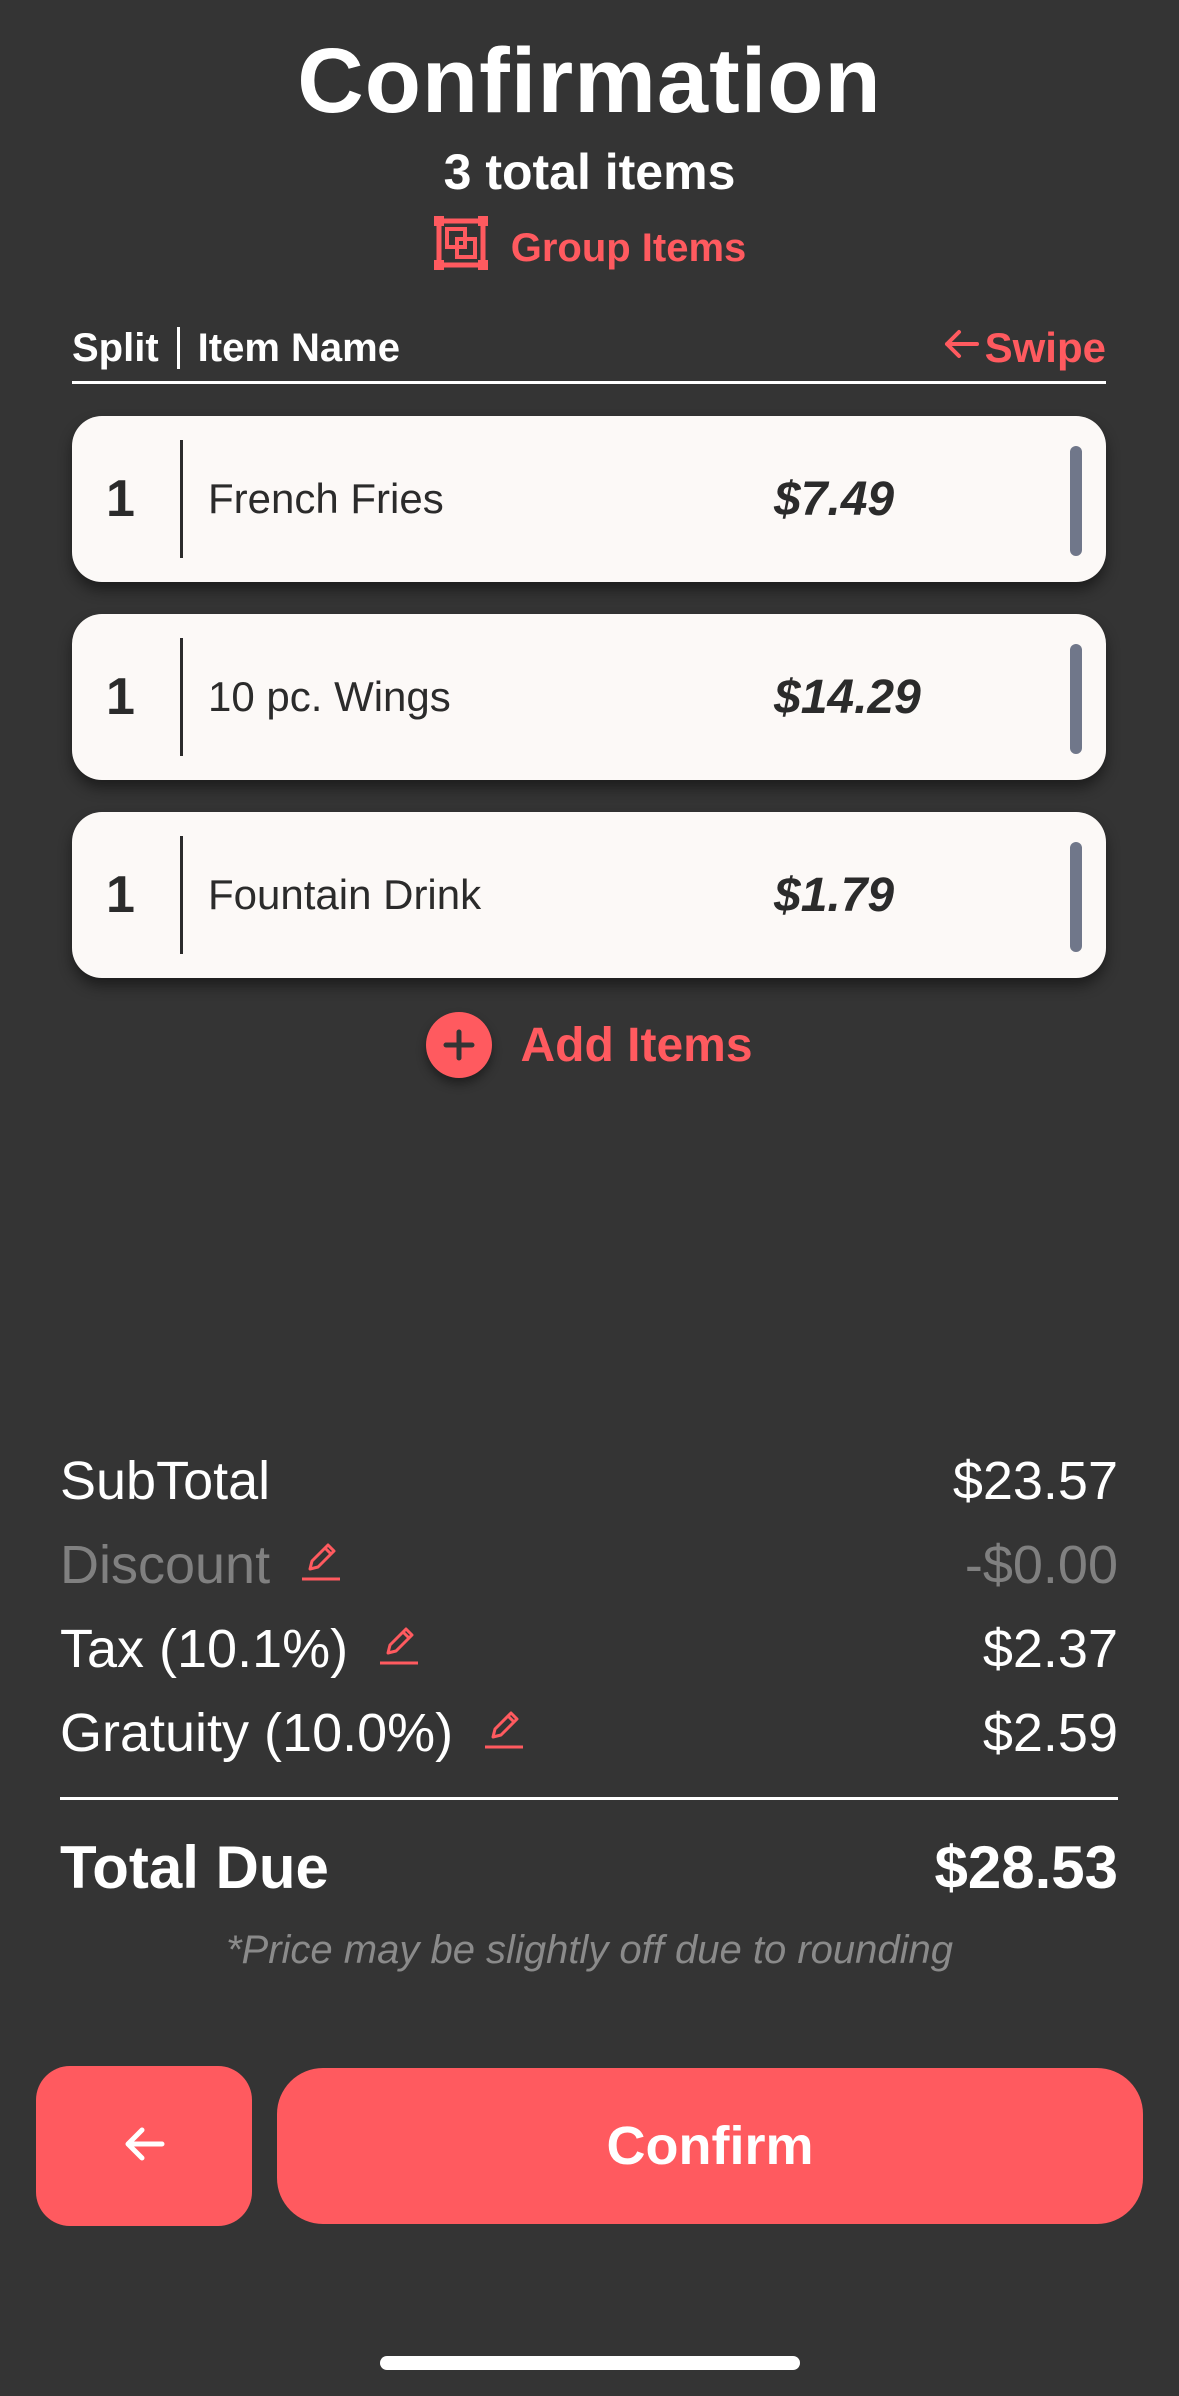 The width and height of the screenshot is (1179, 2396). Describe the element at coordinates (589, 348) in the screenshot. I see `column-header: Split Item Name Swipe` at that location.